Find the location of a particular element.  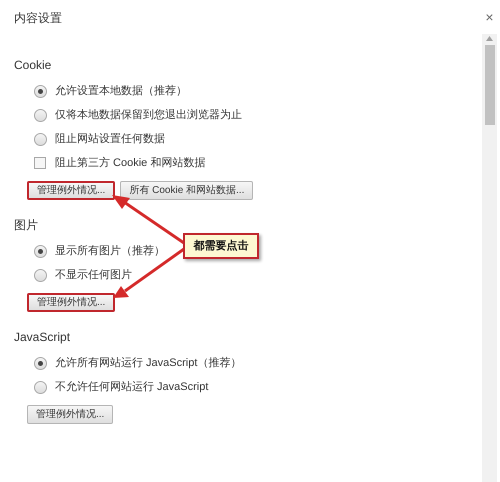

scrollbar-thumb is located at coordinates (489, 85).